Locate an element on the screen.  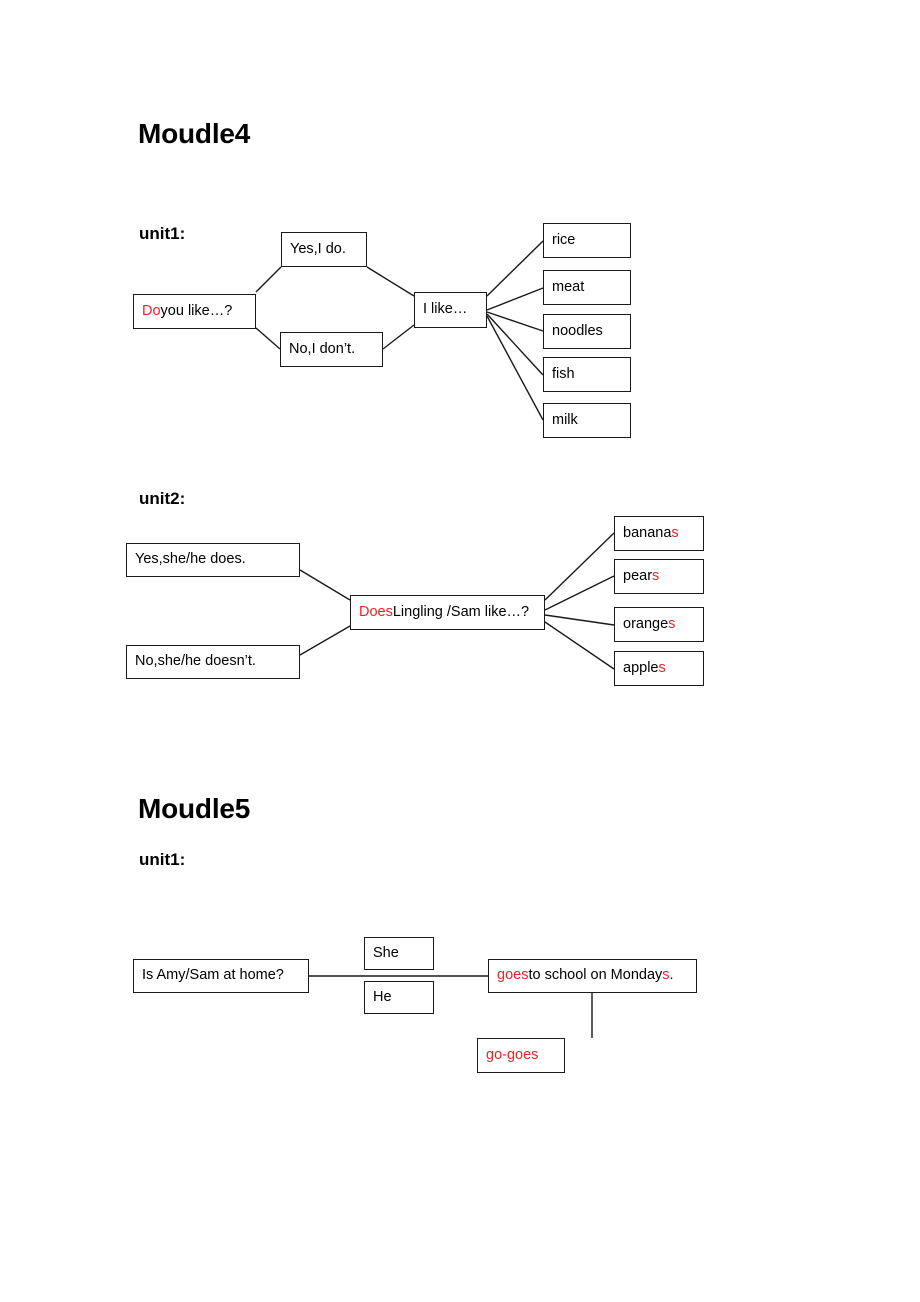
fruit-stem: orange is located at coordinates (646, 623).